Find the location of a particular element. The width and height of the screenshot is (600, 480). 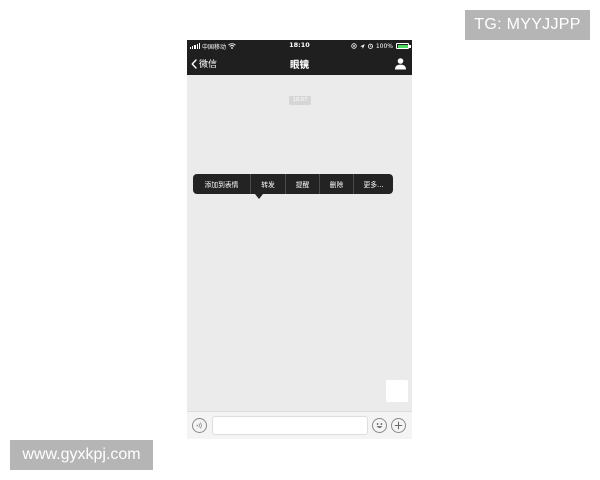

location-icon is located at coordinates (362, 46).